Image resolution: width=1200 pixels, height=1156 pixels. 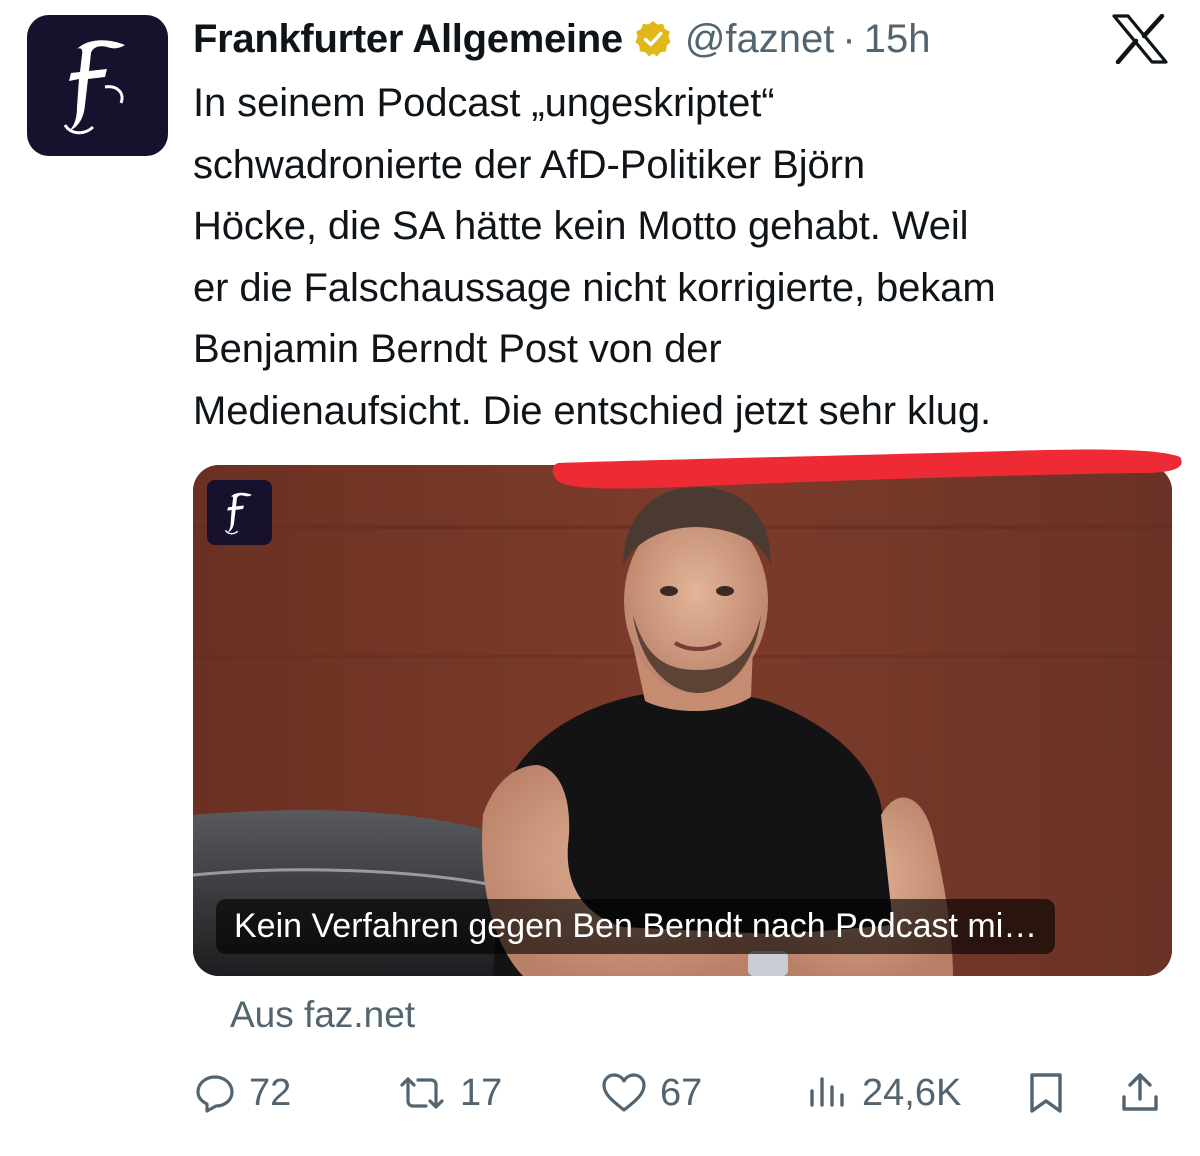 I want to click on card-faz-badge, so click(x=239, y=512).